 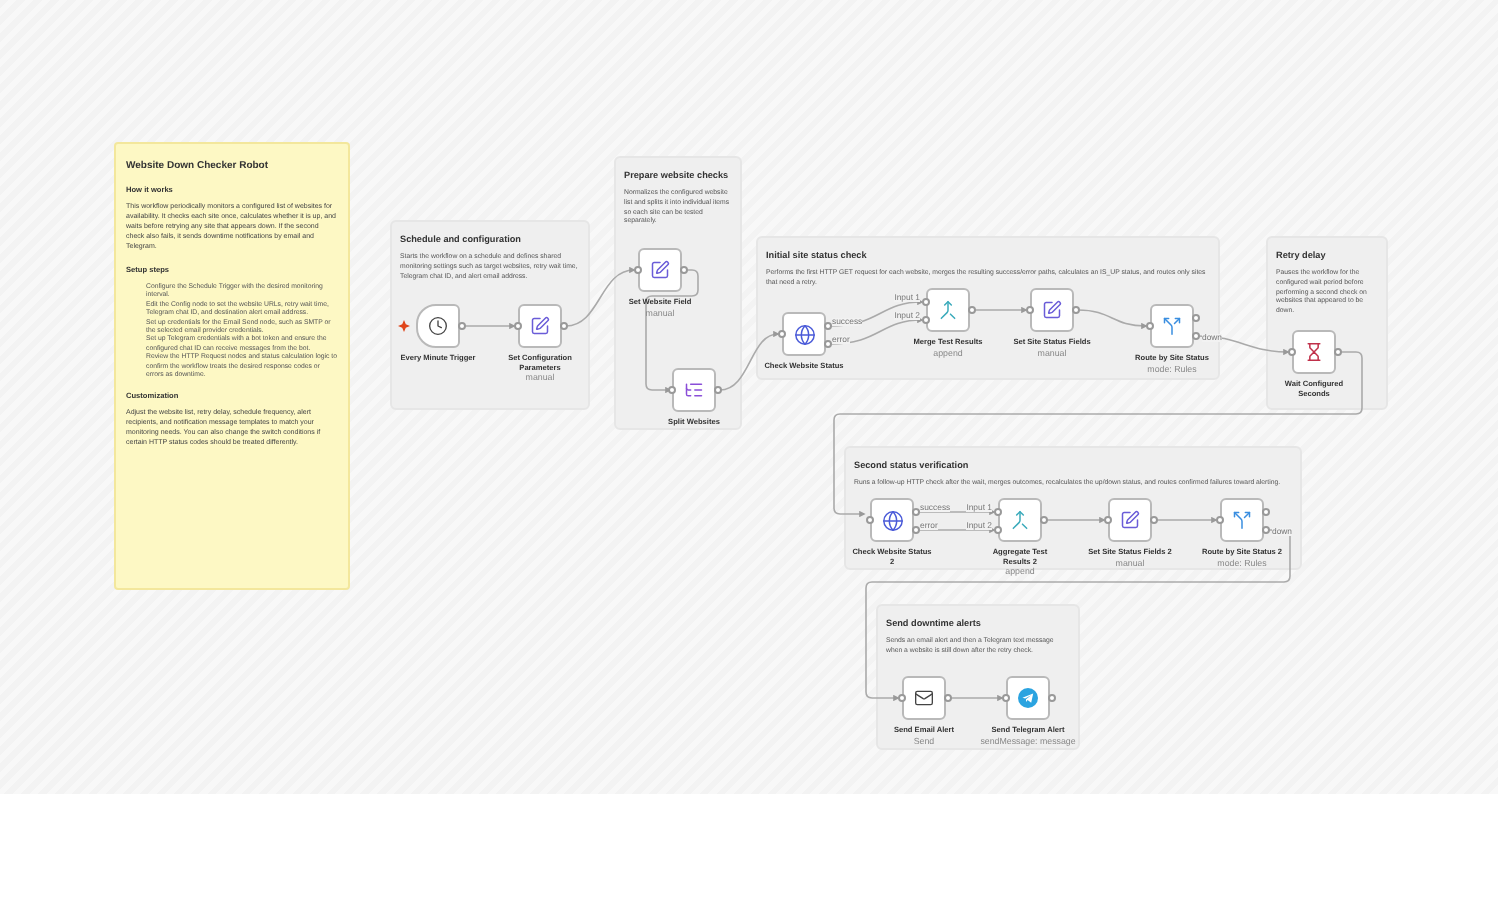 I want to click on envelope-icon, so click(x=924, y=698).